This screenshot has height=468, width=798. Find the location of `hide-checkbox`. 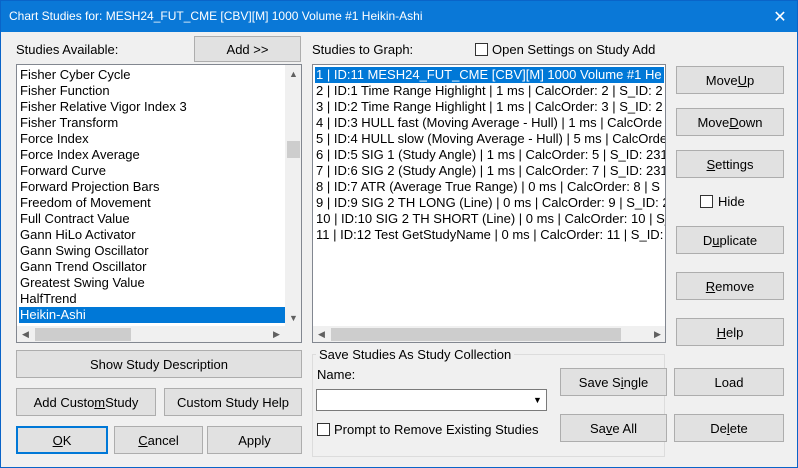

hide-checkbox is located at coordinates (706, 201).